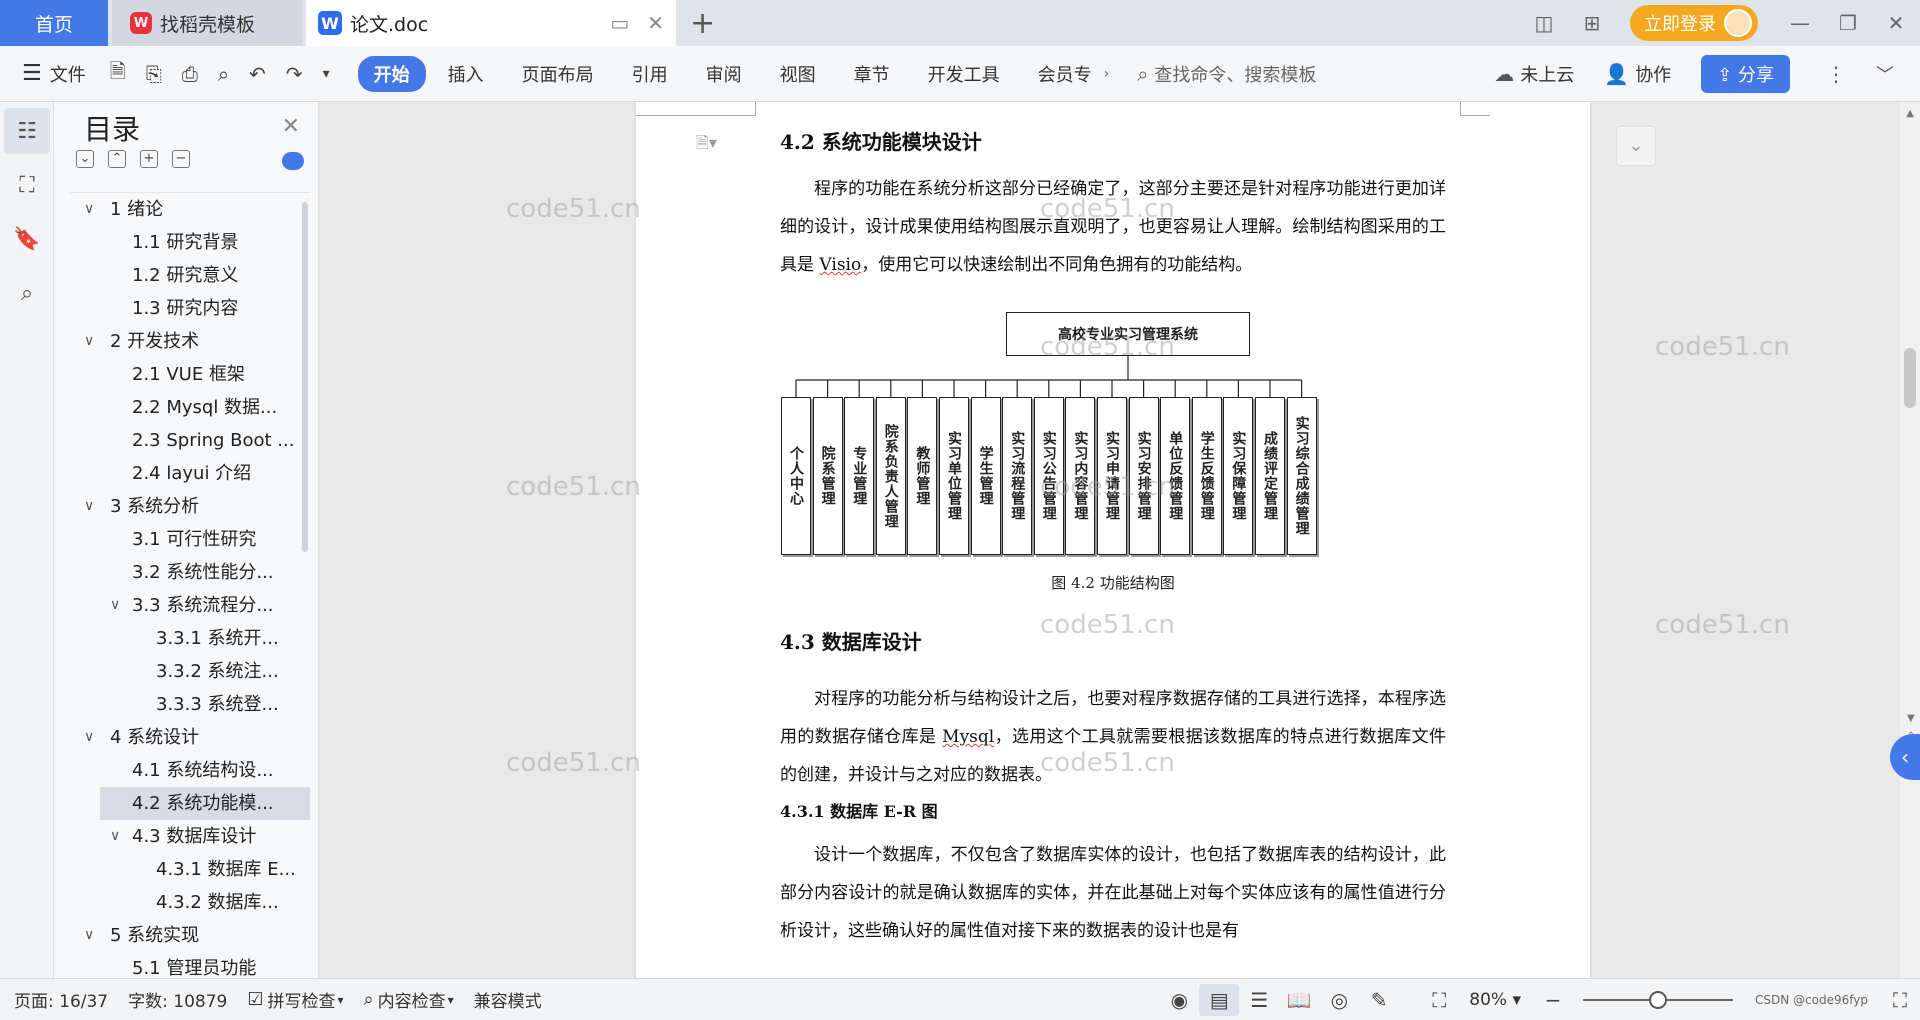  What do you see at coordinates (117, 159) in the screenshot?
I see `collapse-all-icon: ⌃` at bounding box center [117, 159].